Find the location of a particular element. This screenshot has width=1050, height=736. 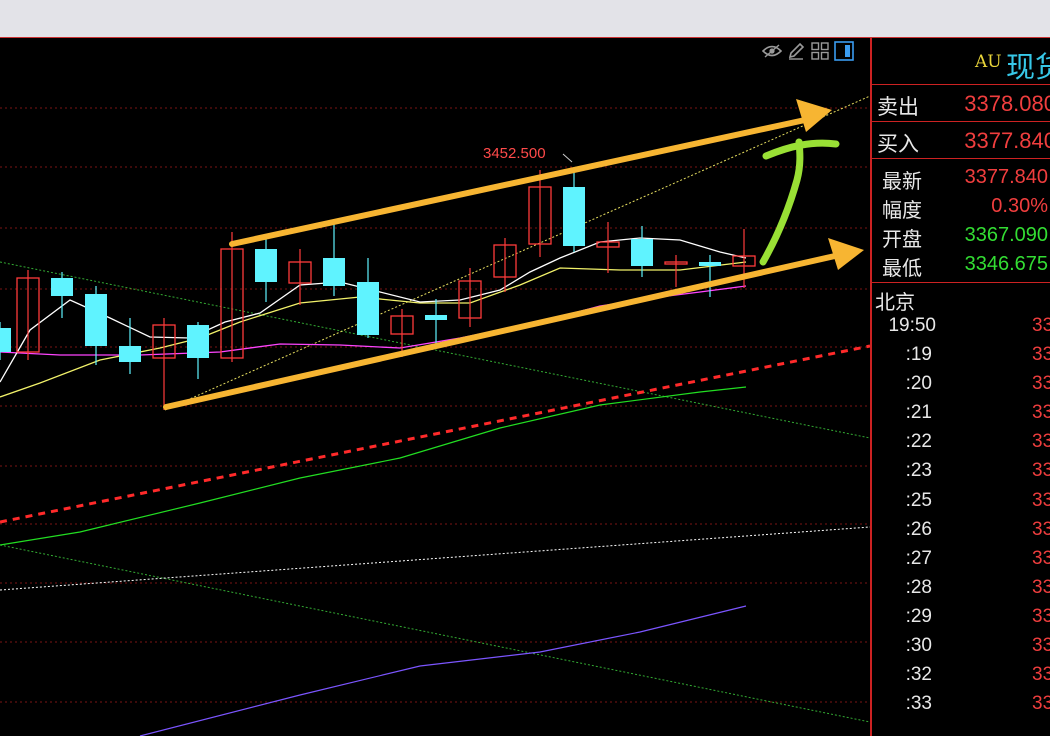

sell-price: 3378.080 is located at coordinates (1007, 103).